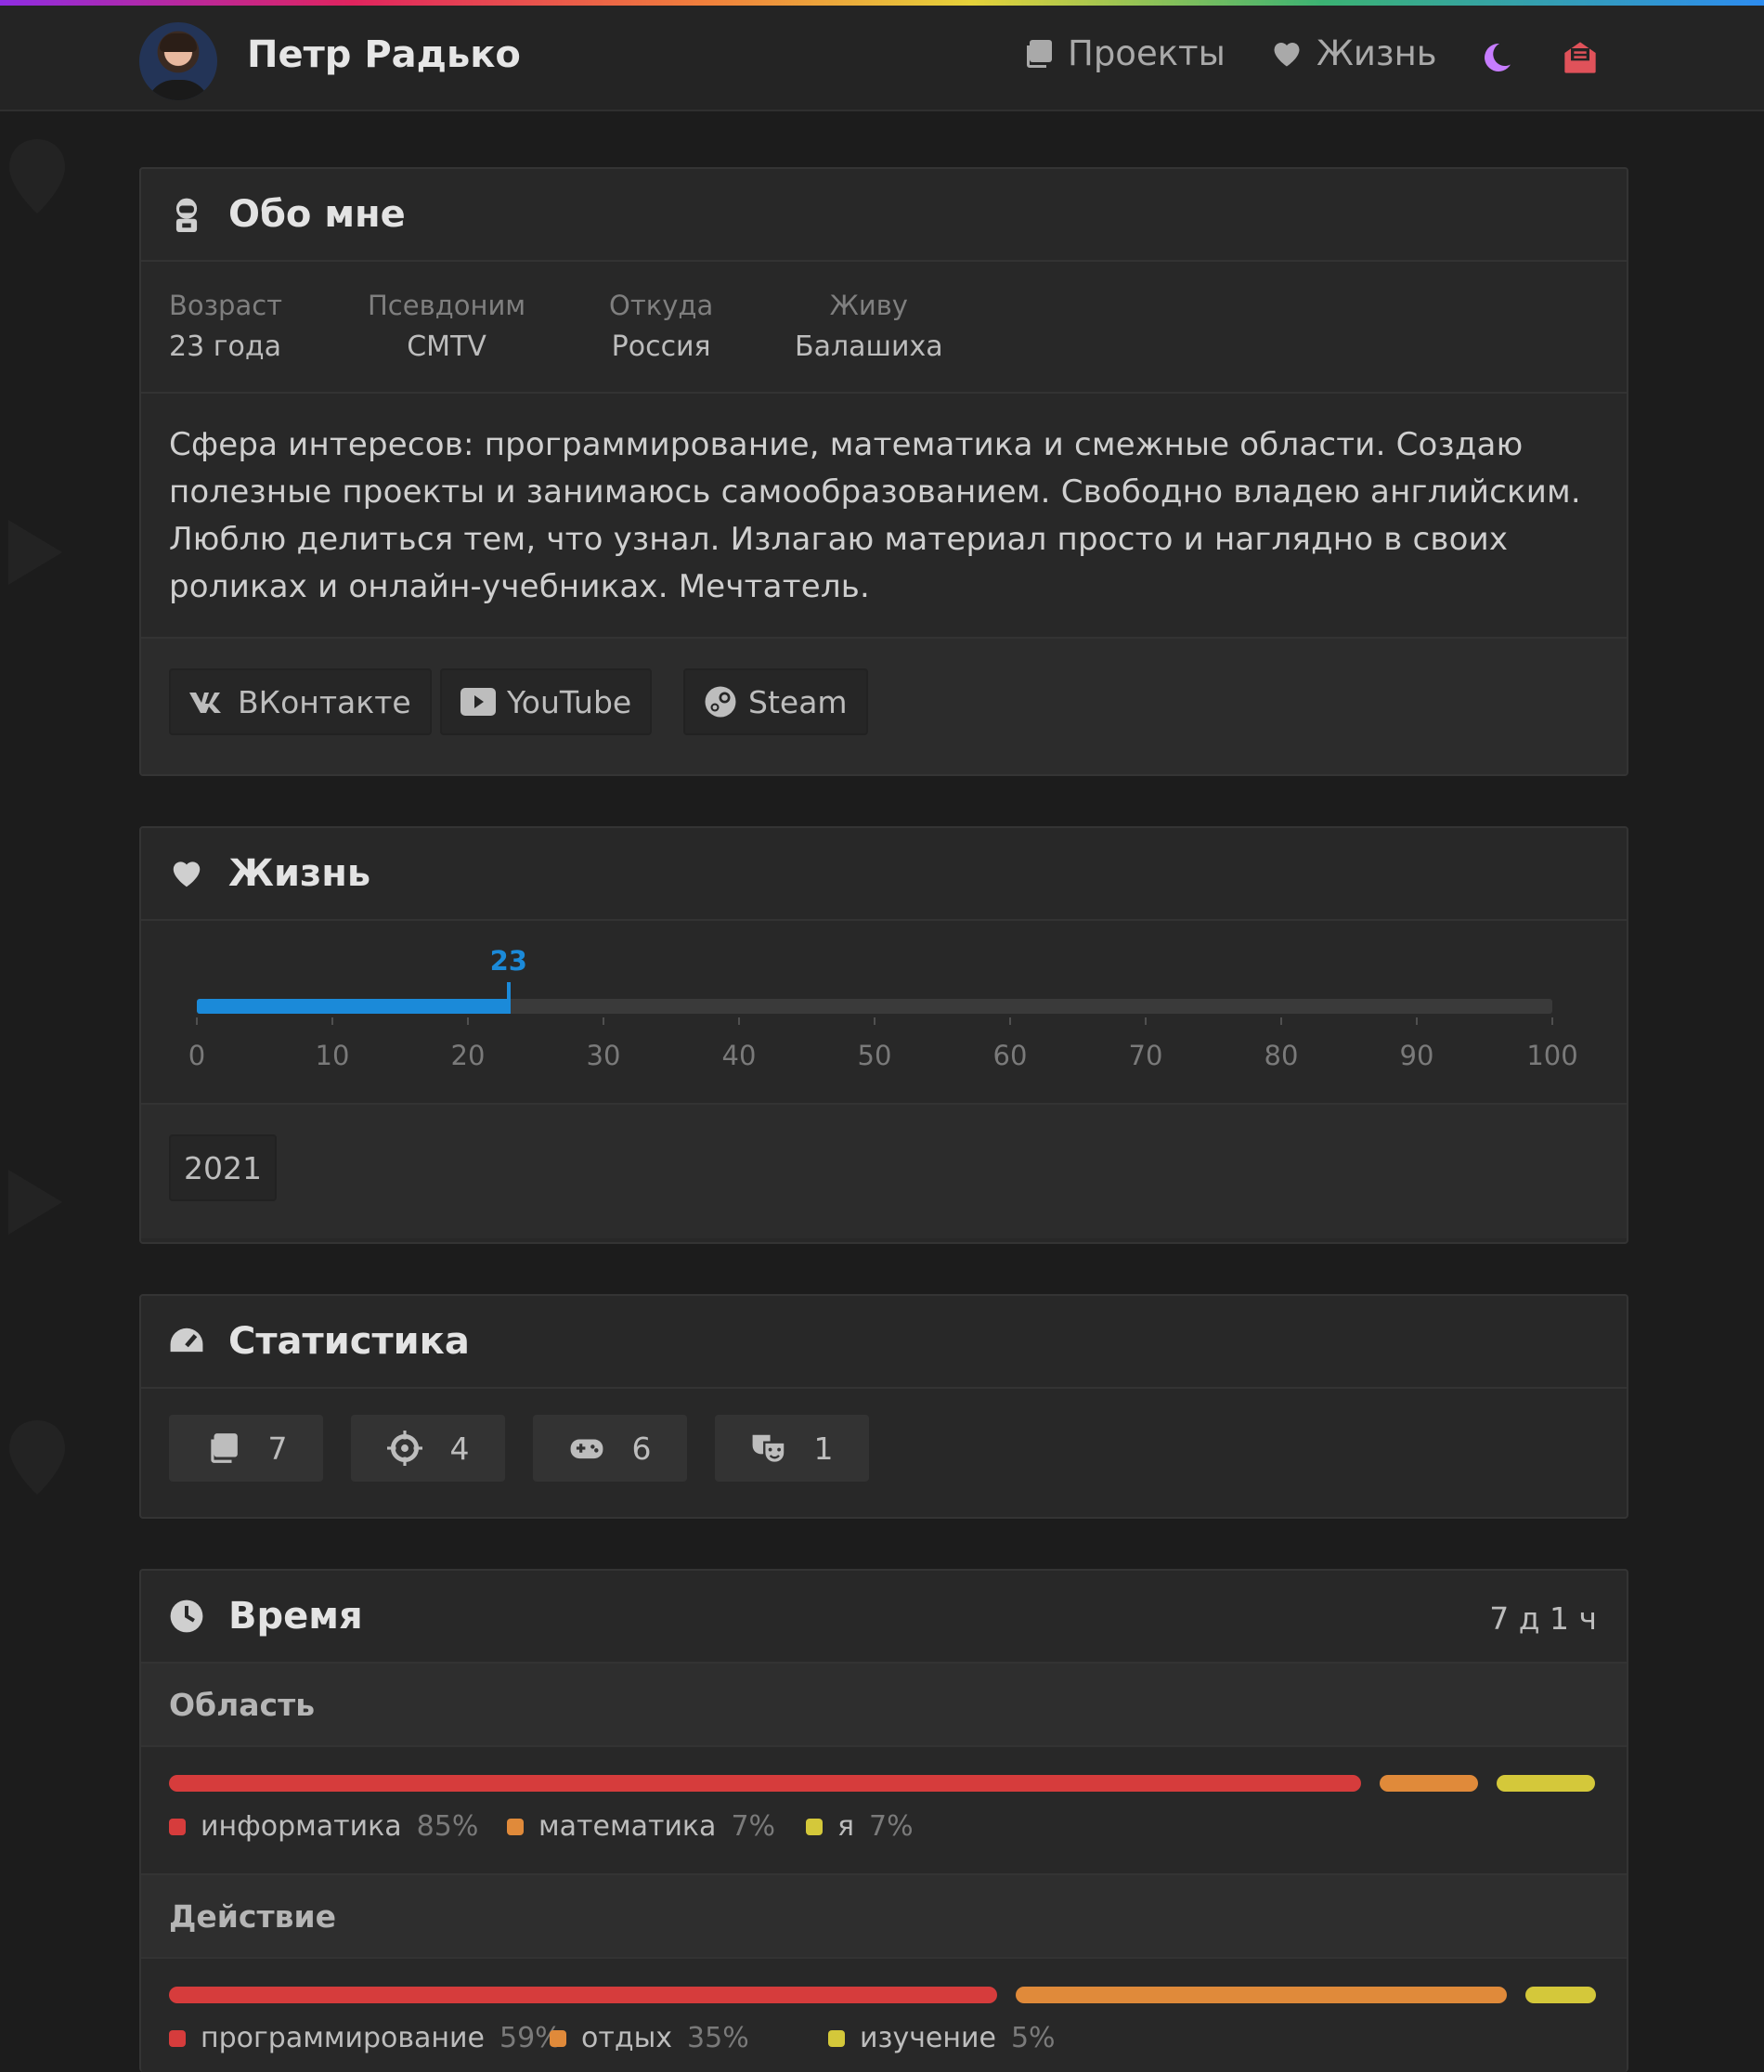 The image size is (1764, 2072). What do you see at coordinates (1560, 1995) in the screenshot?
I see `action-seg-study` at bounding box center [1560, 1995].